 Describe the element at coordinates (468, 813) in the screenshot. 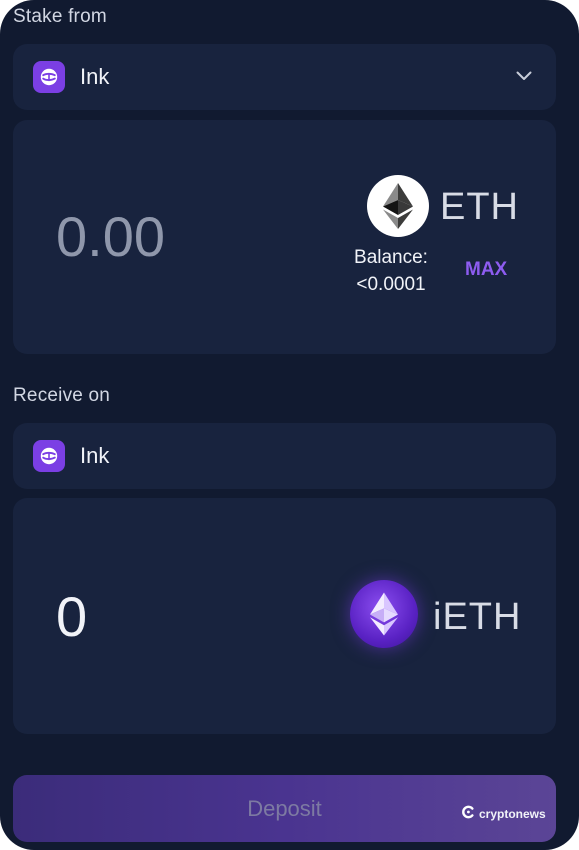

I see `cryptonews-logo-icon` at that location.